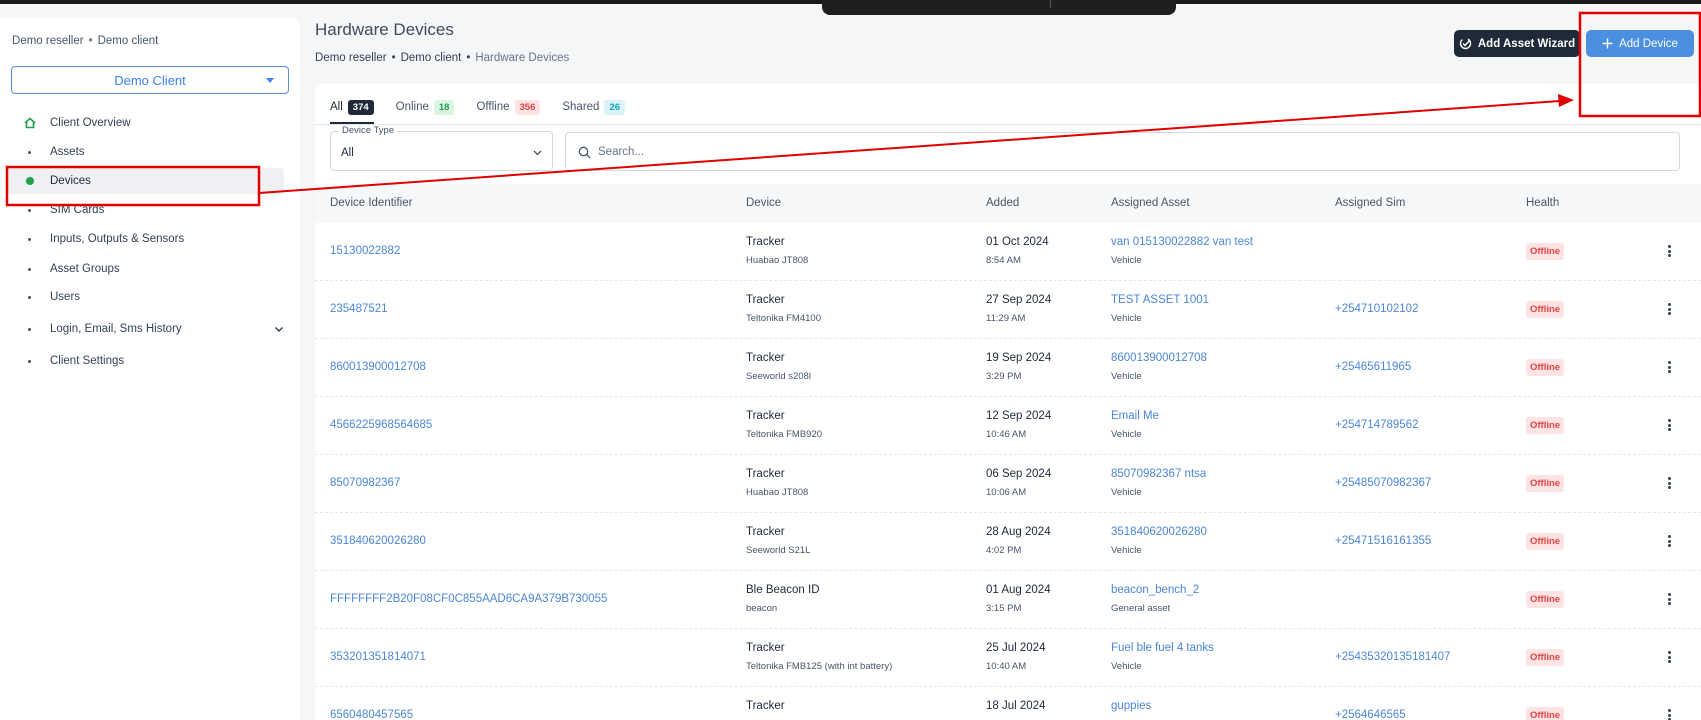 Image resolution: width=1701 pixels, height=720 pixels. I want to click on device-identifier-link: 353201351814071, so click(378, 657).